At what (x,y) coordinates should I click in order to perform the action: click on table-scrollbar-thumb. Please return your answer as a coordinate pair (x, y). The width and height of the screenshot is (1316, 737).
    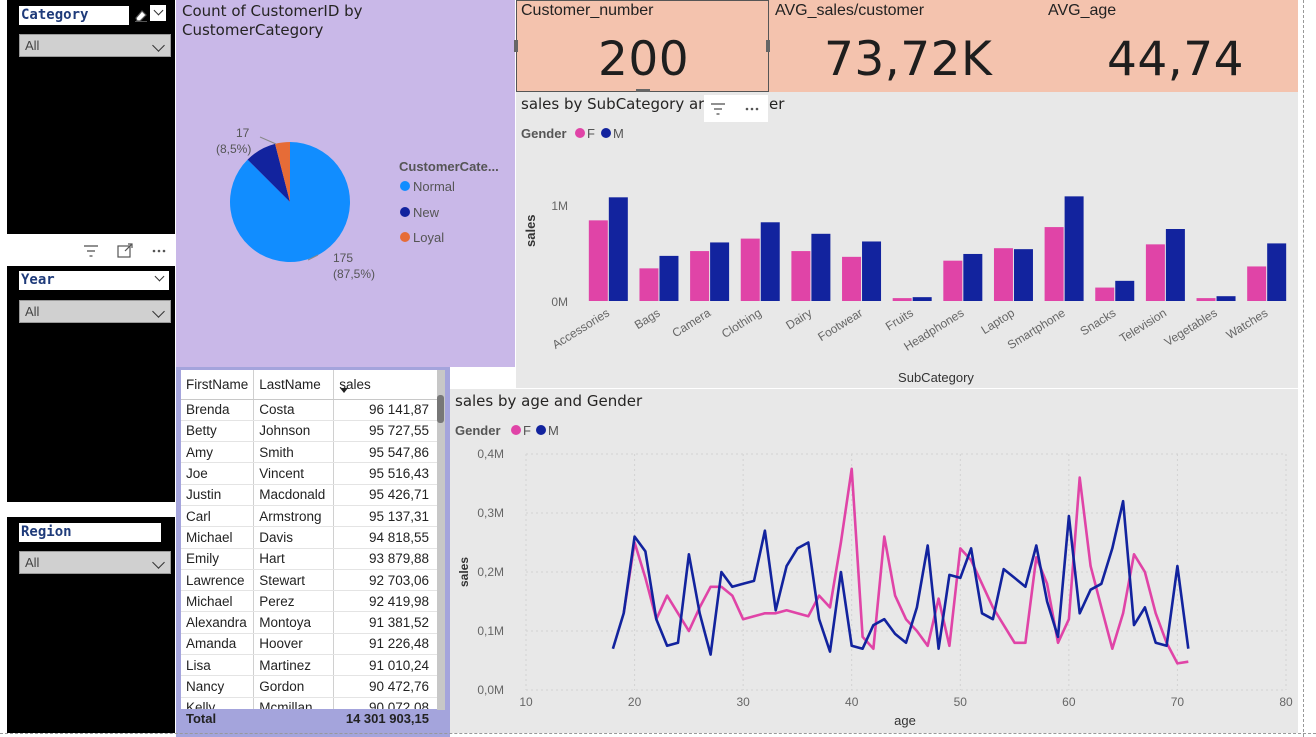
    Looking at the image, I should click on (440, 409).